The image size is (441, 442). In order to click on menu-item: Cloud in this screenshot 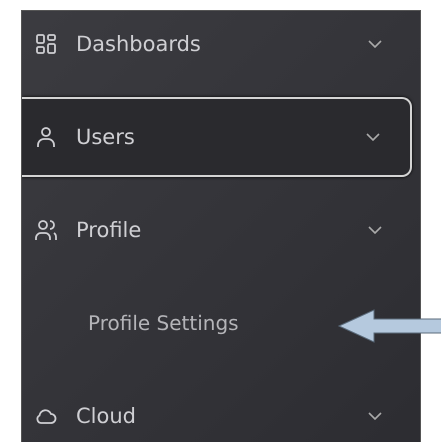, I will do `click(217, 409)`.